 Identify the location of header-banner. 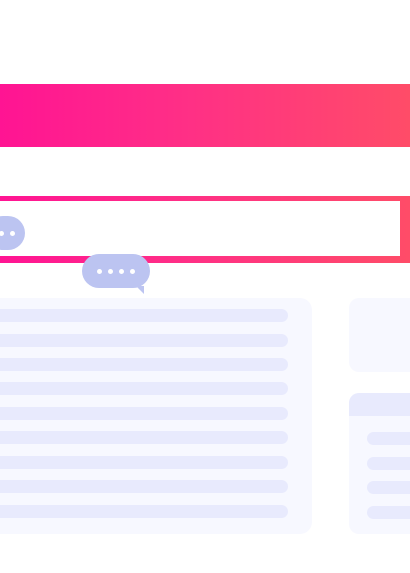
(205, 115).